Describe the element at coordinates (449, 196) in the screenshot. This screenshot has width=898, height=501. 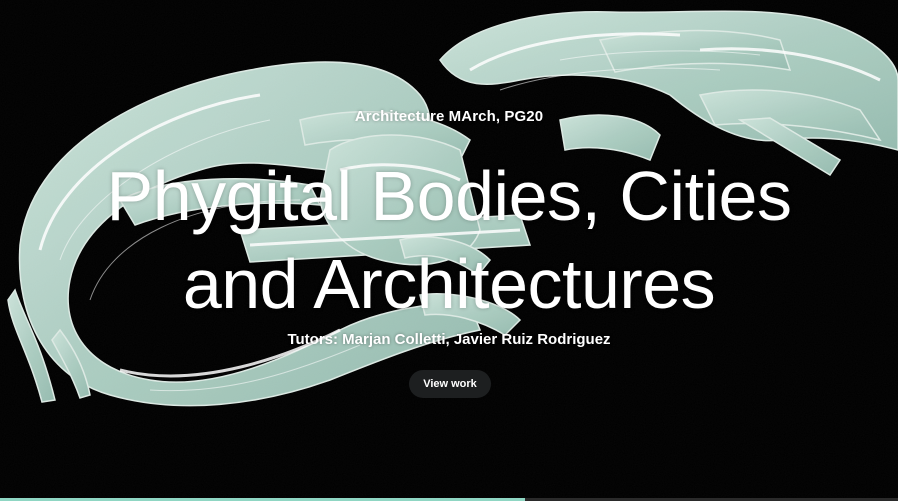
I see `project-title-line-1: Phygital Bodies, Cities` at that location.